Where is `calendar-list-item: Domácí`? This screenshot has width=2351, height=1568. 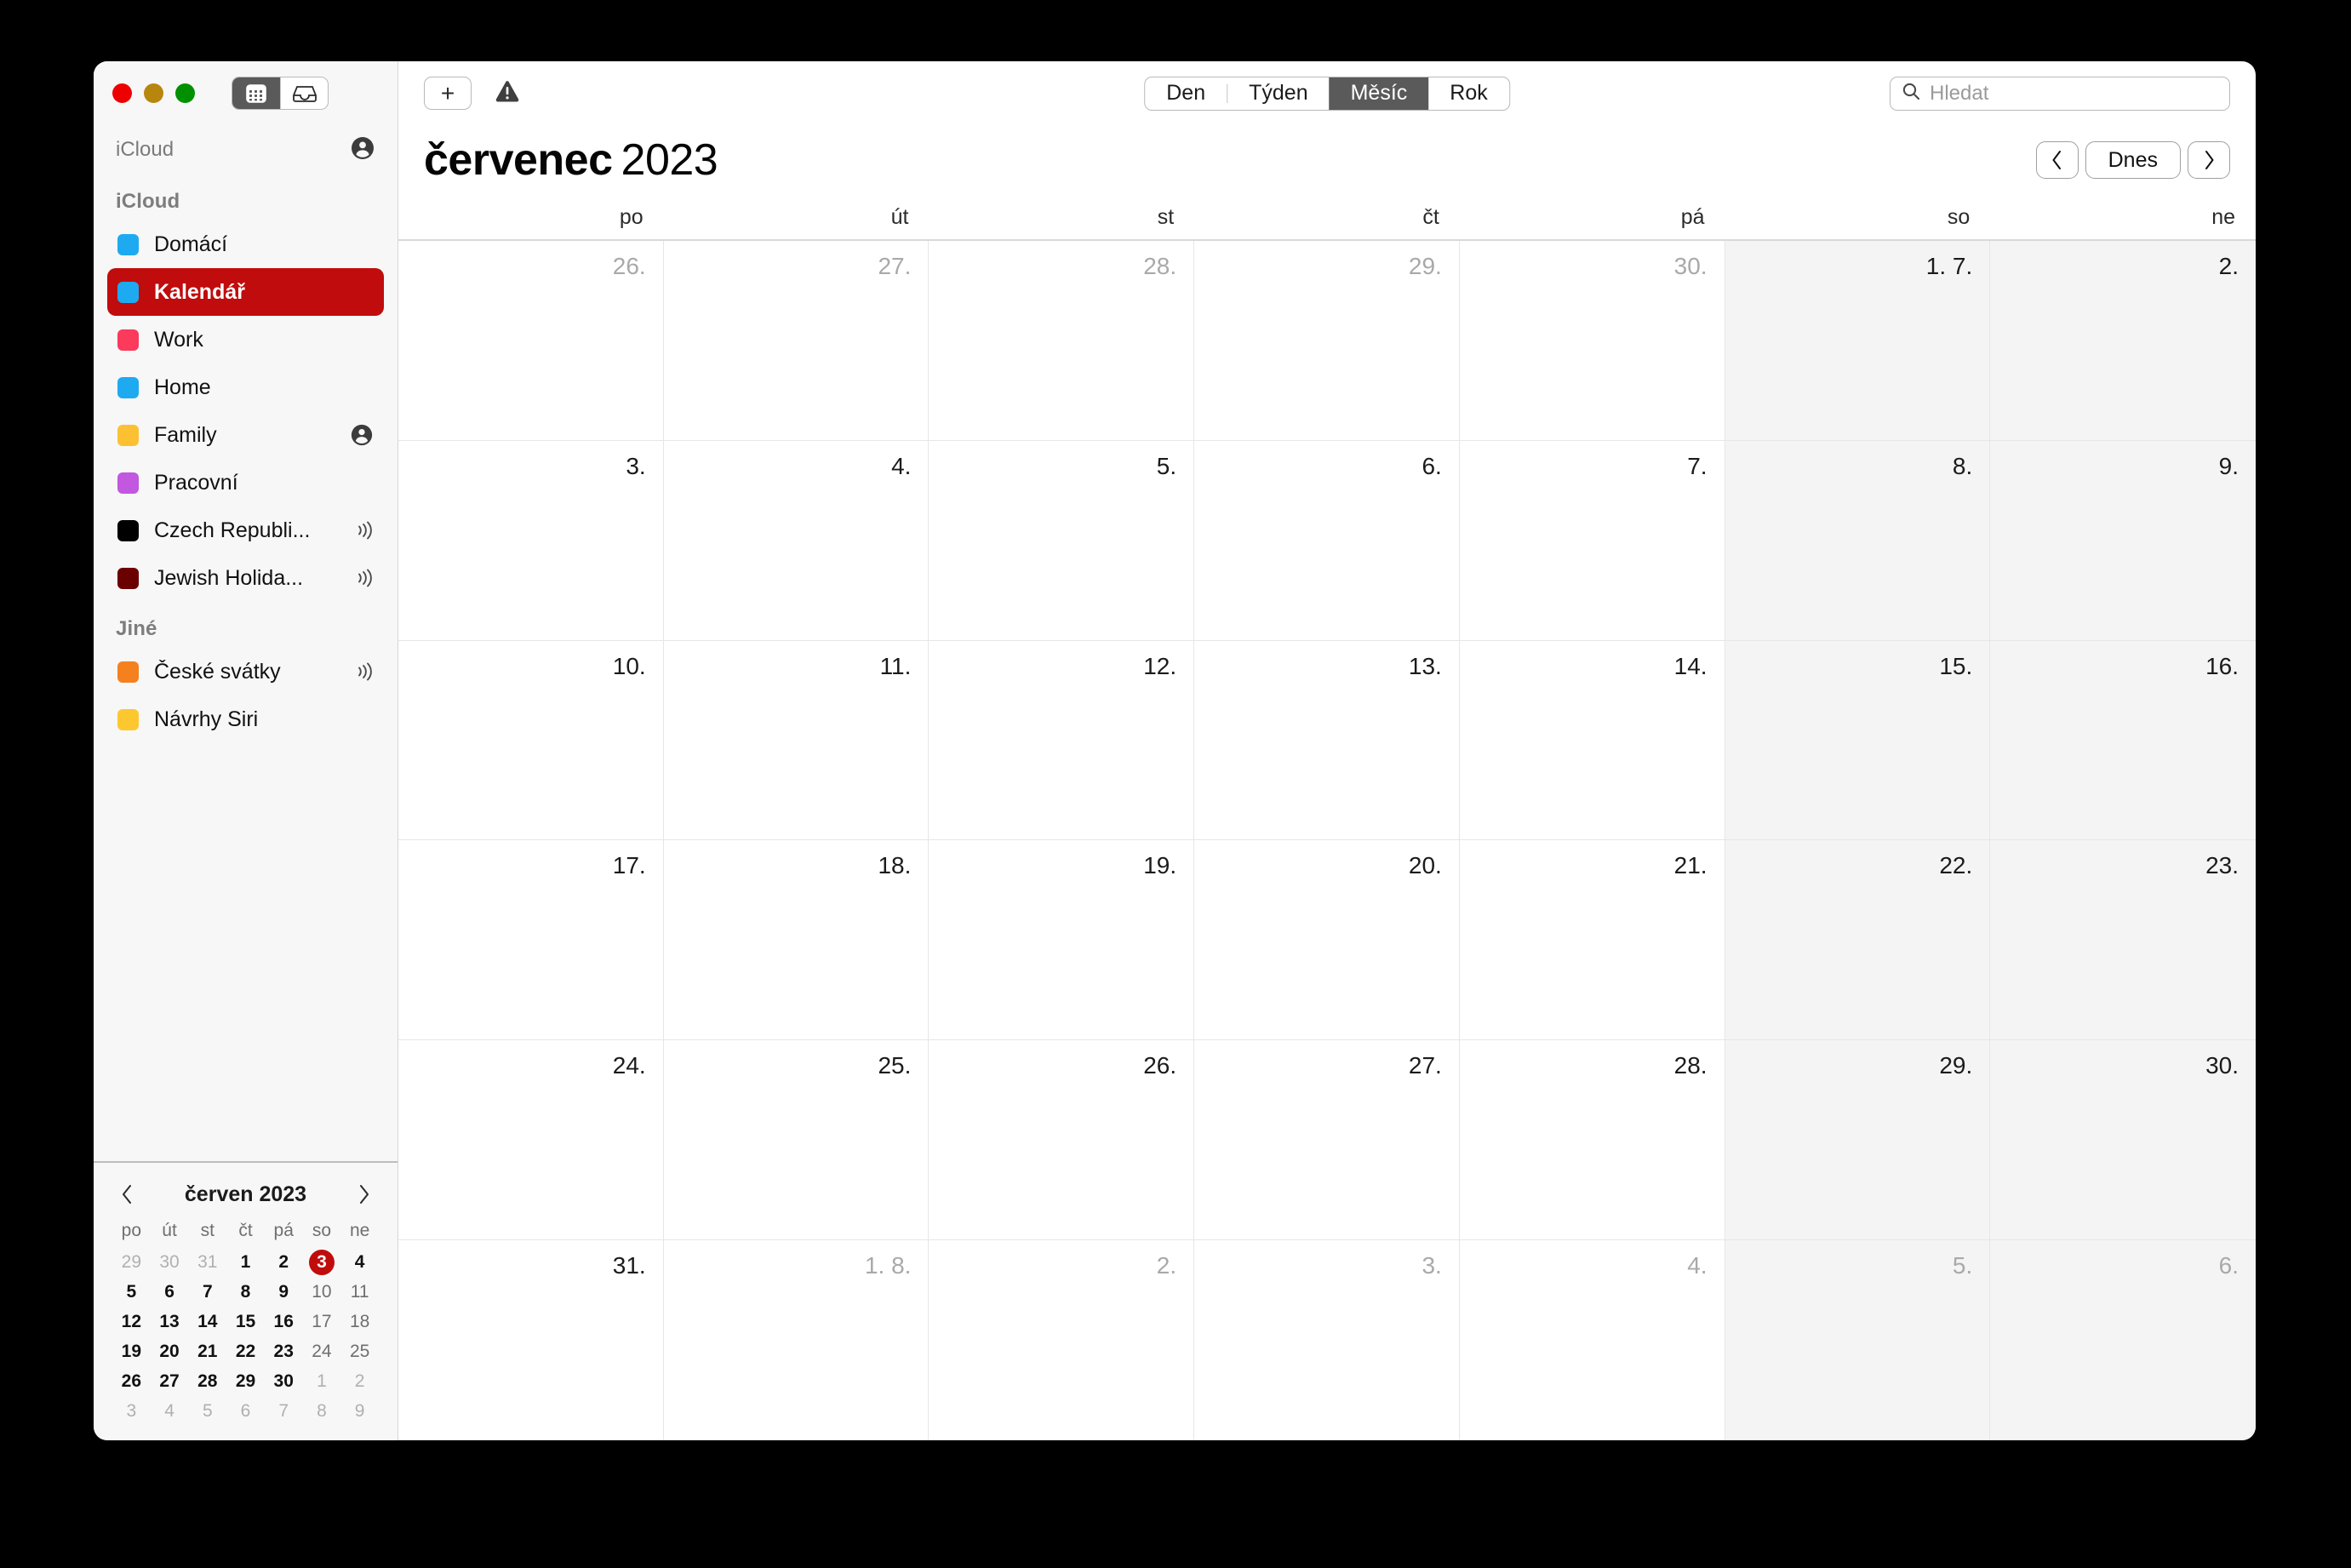 calendar-list-item: Domácí is located at coordinates (245, 244).